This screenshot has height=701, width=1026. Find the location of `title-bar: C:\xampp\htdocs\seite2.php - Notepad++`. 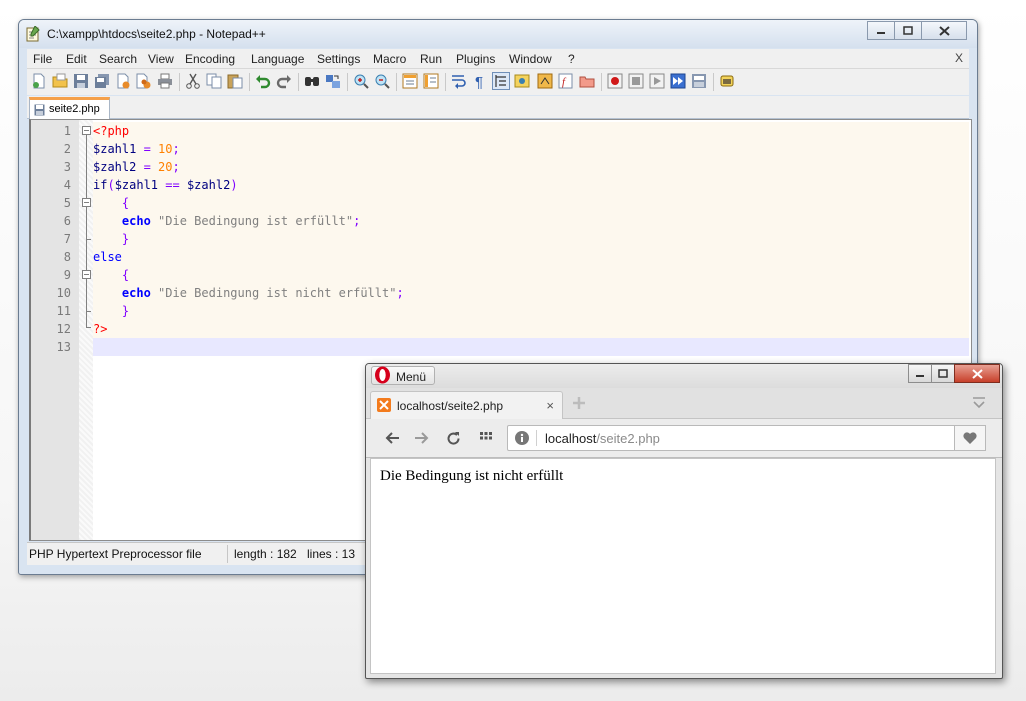

title-bar: C:\xampp\htdocs\seite2.php - Notepad++ is located at coordinates (498, 34).